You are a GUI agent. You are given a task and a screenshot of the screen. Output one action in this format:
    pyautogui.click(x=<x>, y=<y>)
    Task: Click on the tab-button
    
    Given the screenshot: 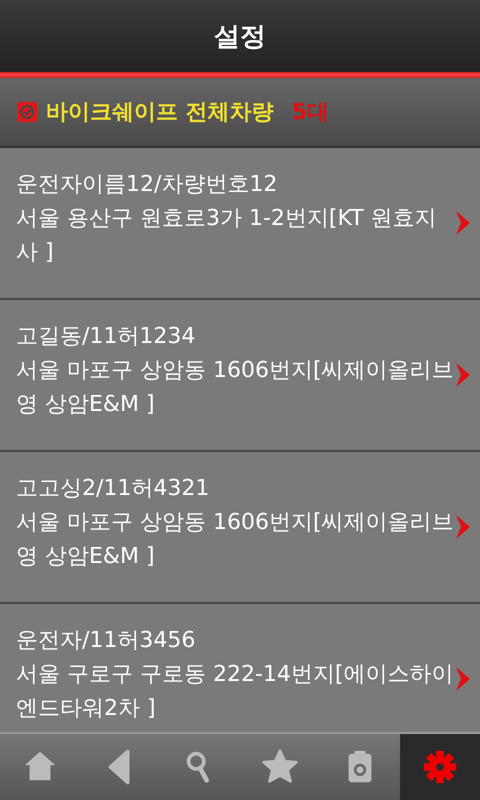 What is the action you would take?
    pyautogui.click(x=440, y=767)
    